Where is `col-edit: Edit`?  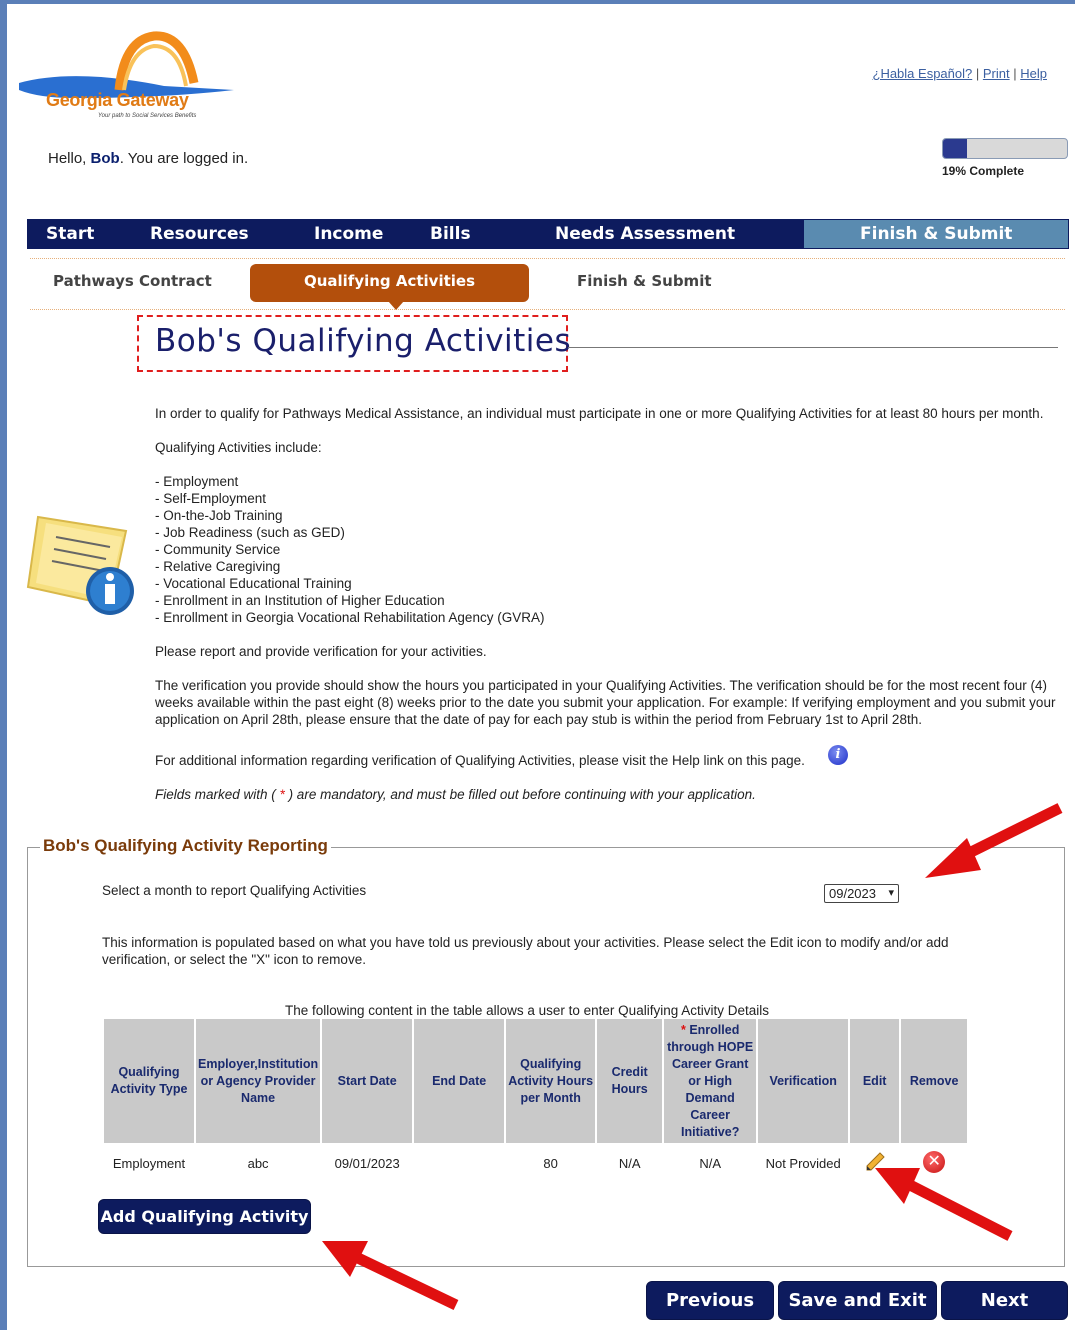
col-edit: Edit is located at coordinates (875, 1081).